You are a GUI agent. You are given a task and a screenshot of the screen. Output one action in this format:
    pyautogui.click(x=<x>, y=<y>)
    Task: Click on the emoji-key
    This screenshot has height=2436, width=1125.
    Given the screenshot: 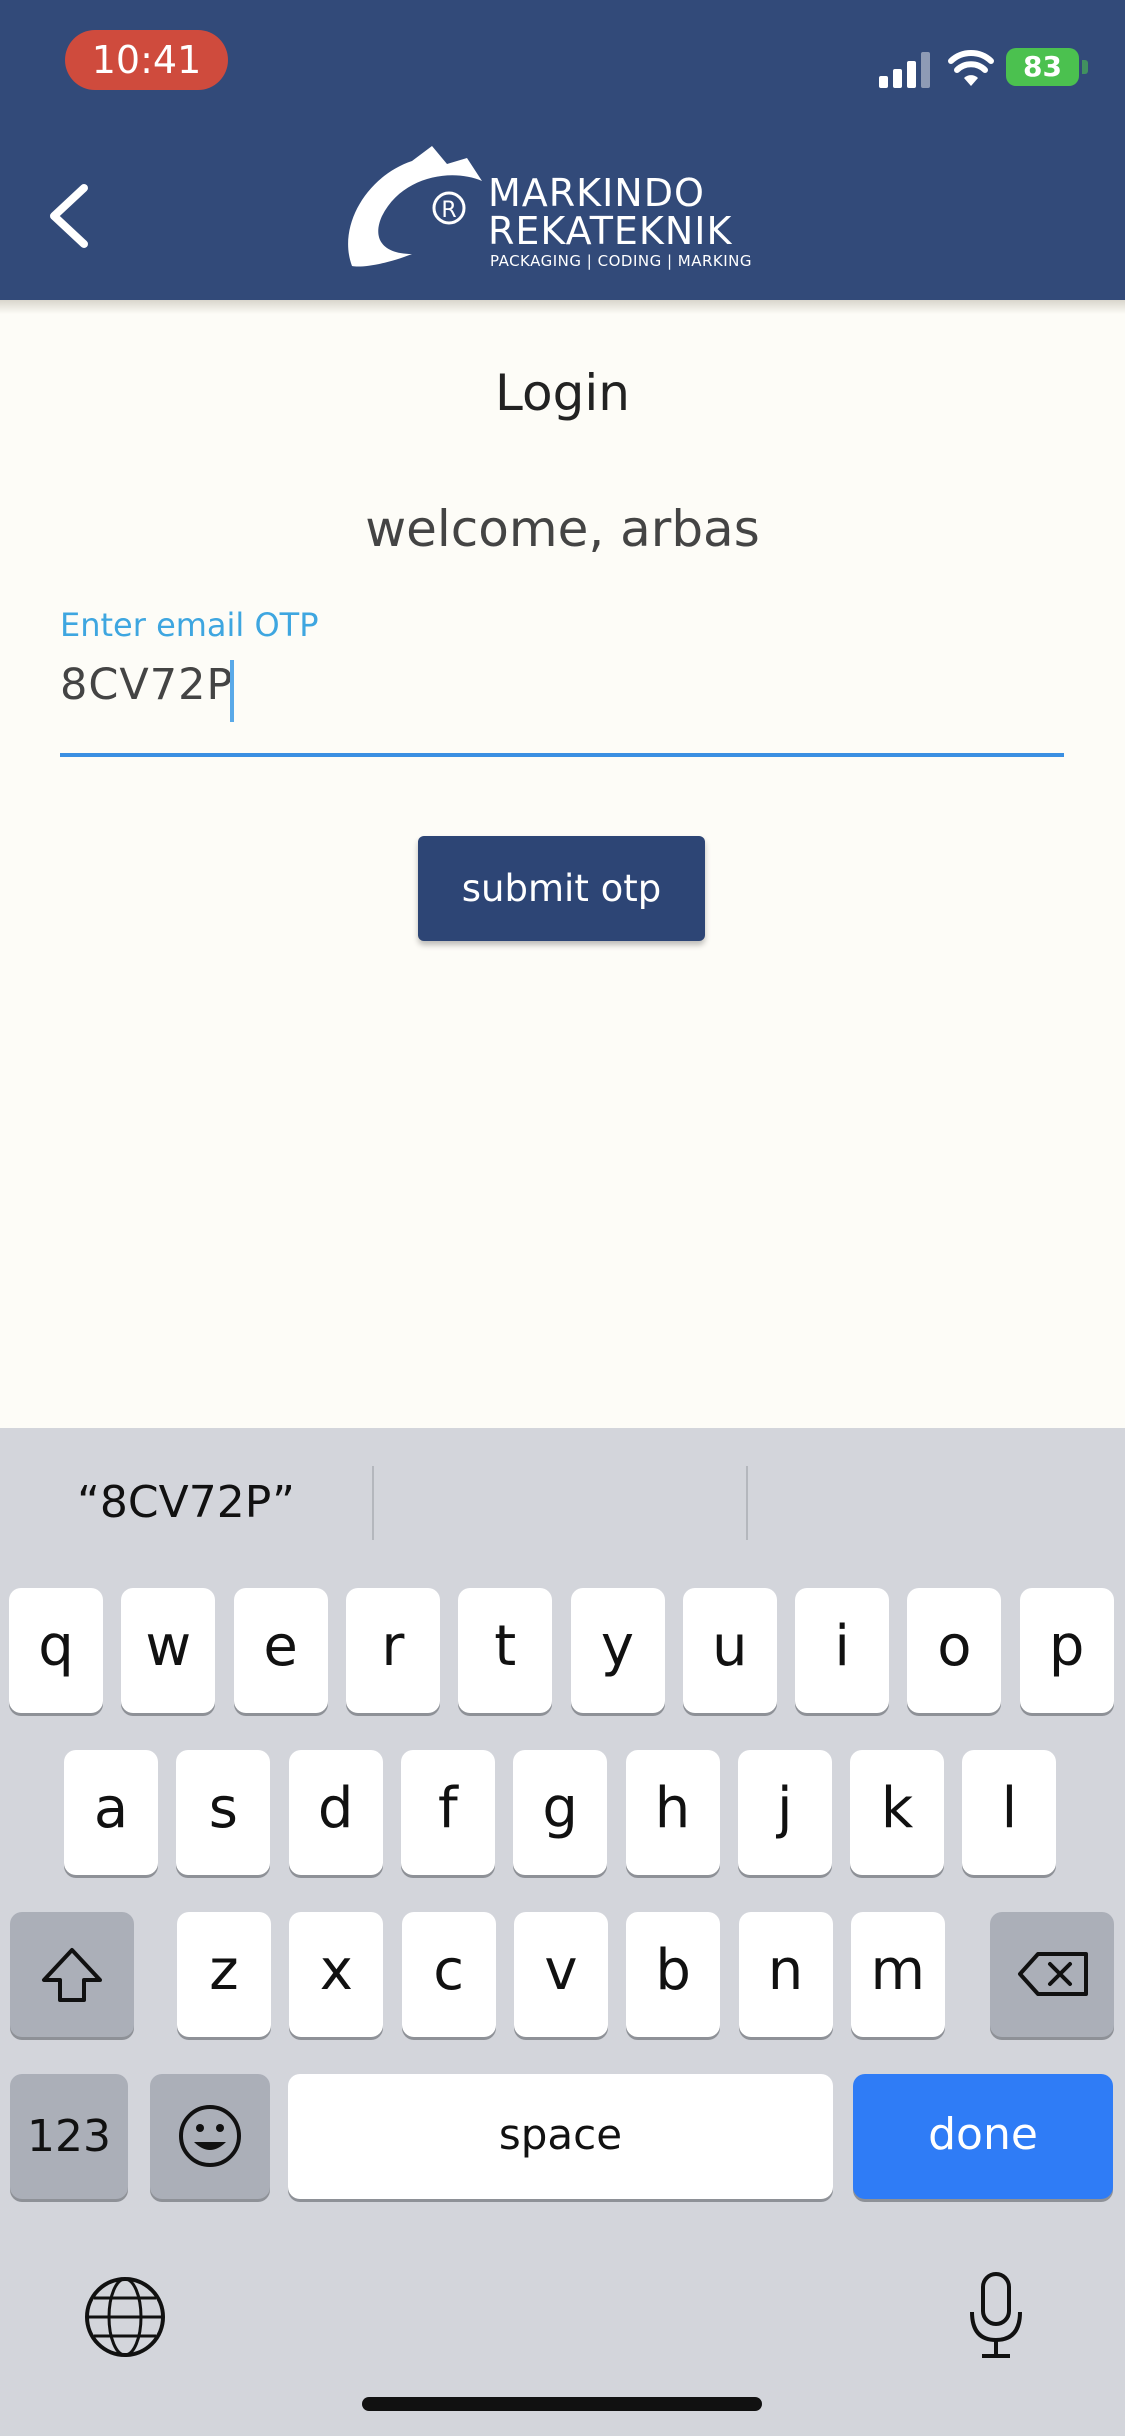 What is the action you would take?
    pyautogui.click(x=210, y=2136)
    